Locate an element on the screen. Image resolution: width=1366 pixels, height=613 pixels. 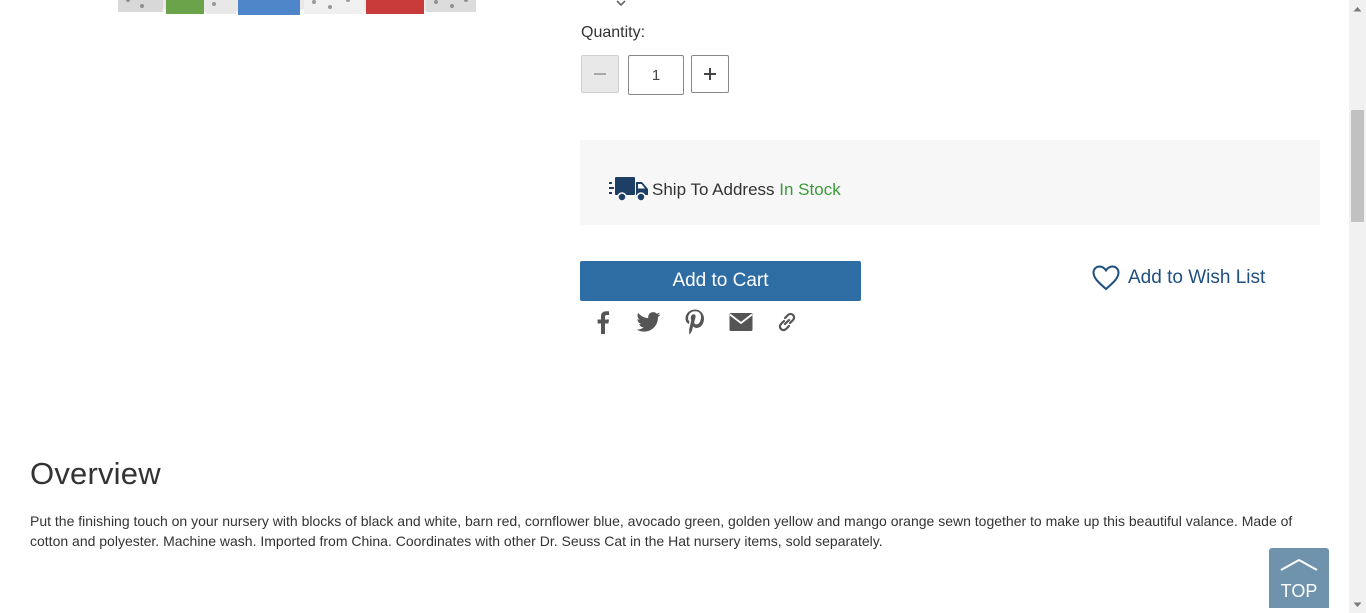
scroll-down-arrow-icon is located at coordinates (1357, 604).